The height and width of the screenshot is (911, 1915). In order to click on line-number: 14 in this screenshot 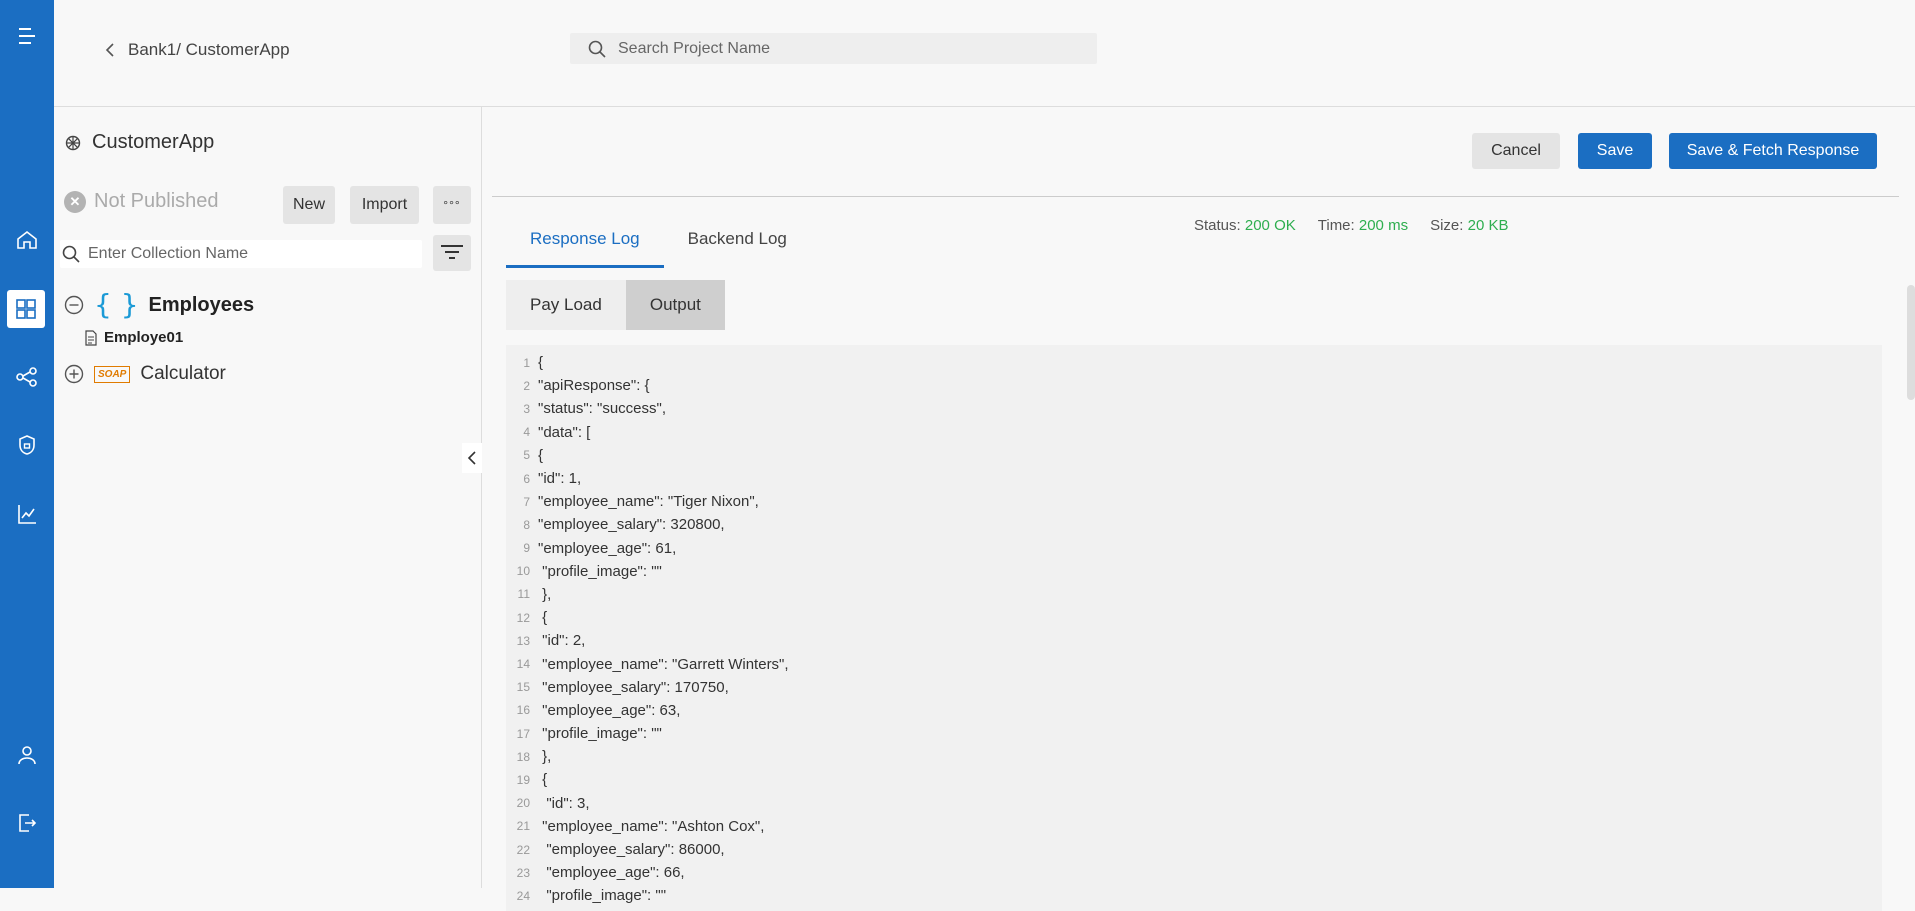, I will do `click(523, 664)`.